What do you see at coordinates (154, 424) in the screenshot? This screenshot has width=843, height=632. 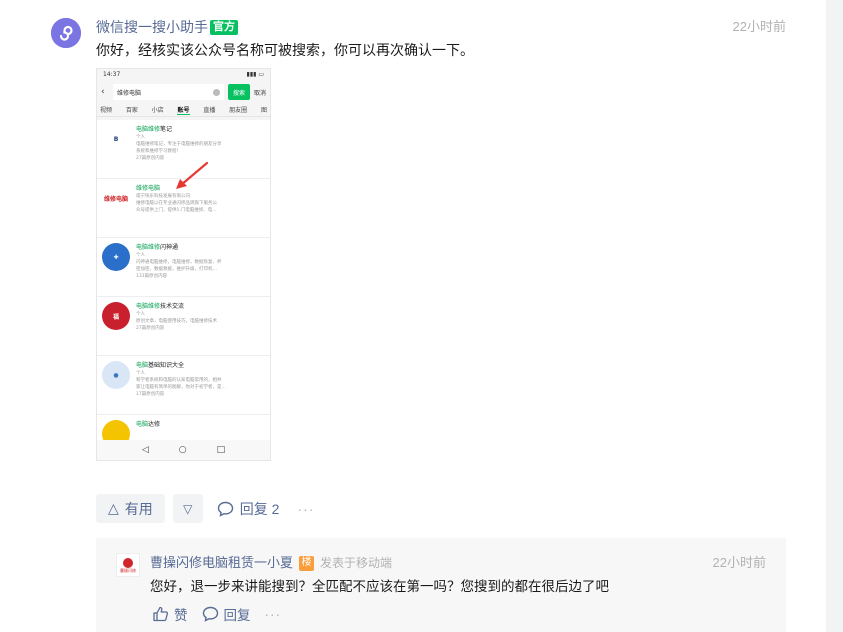 I see `phone-result-name-rest: 达修` at bounding box center [154, 424].